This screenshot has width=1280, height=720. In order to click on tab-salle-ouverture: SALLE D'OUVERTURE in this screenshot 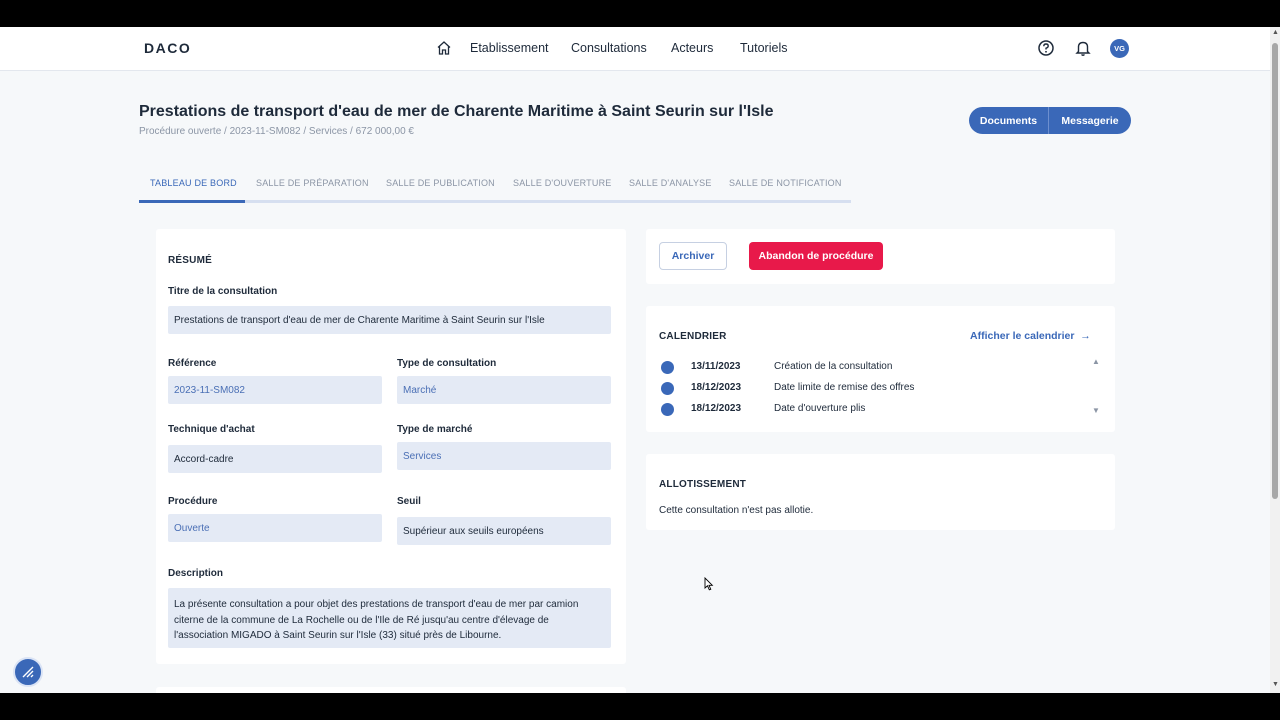, I will do `click(562, 183)`.